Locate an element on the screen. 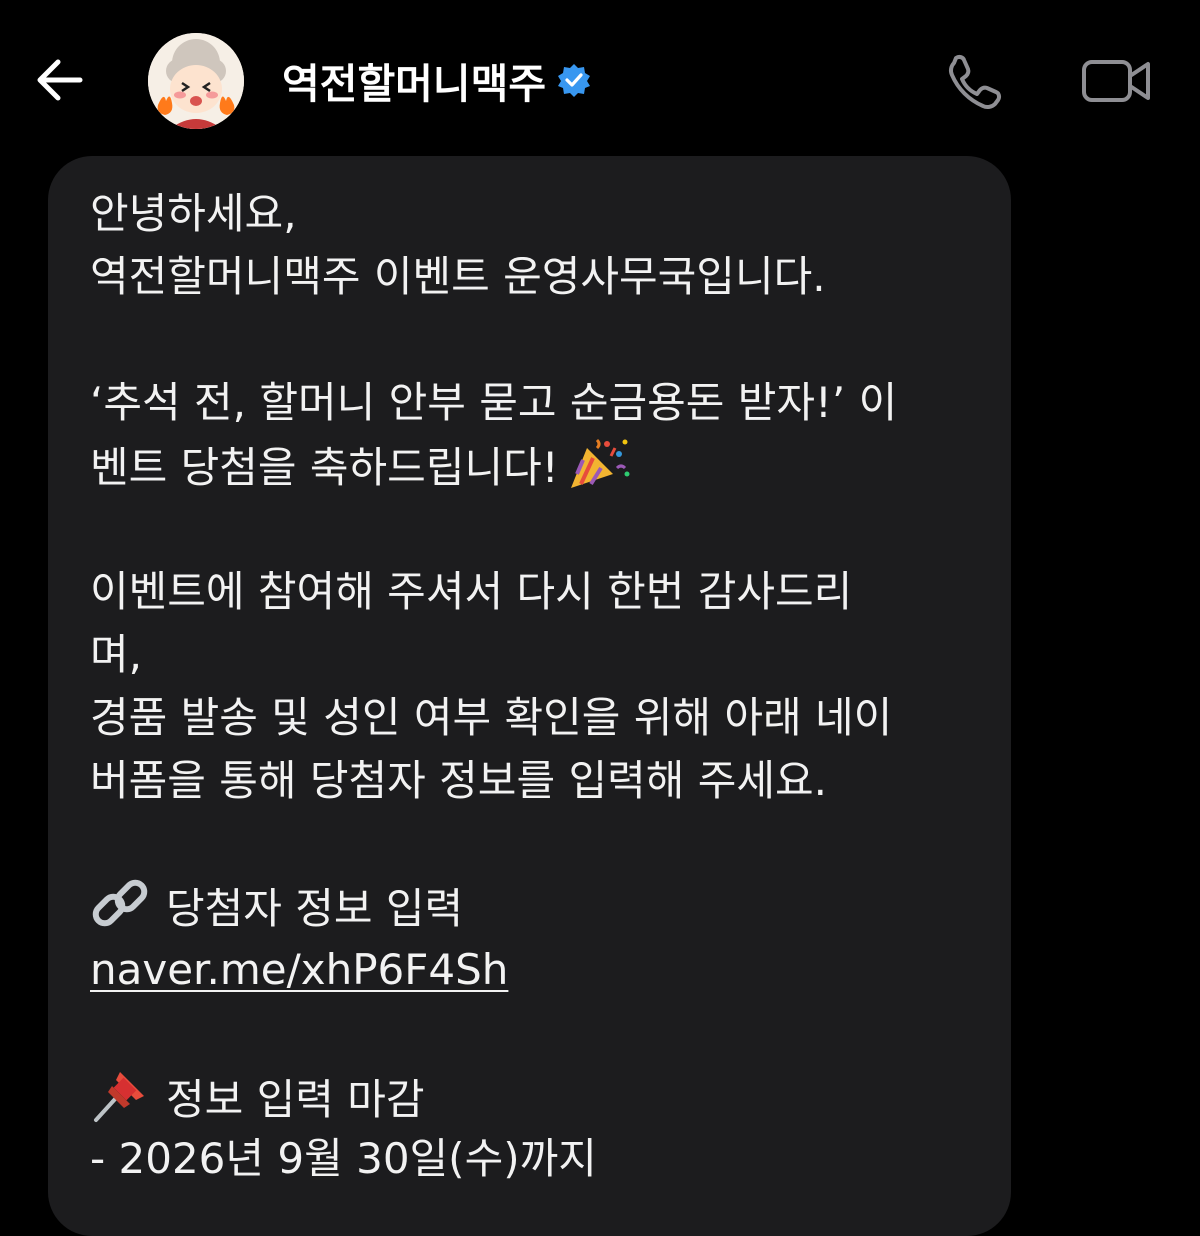 The width and height of the screenshot is (1200, 1236). form-link: naver.me/xhP6F4Sh is located at coordinates (299, 969).